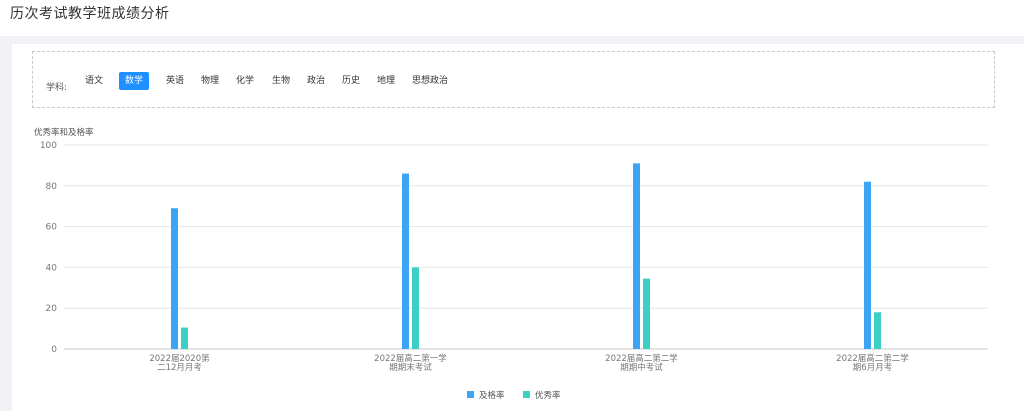 This screenshot has height=411, width=1024. I want to click on y-tick-label: 60, so click(52, 228).